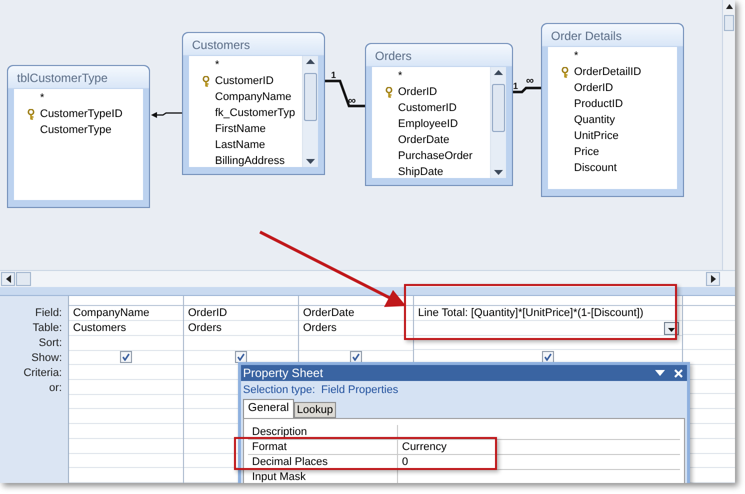 The image size is (745, 494). I want to click on field-name: CustomerType, so click(76, 130).